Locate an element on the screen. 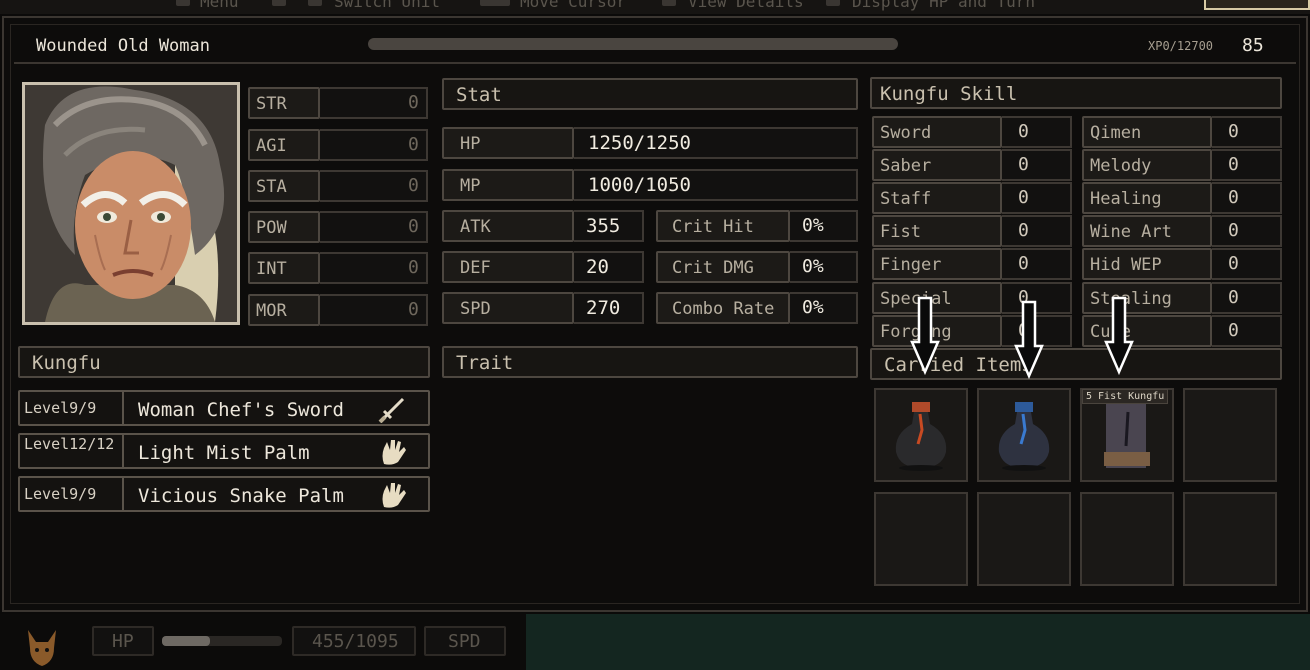 This screenshot has height=670, width=1310. stat-def-row: DEF 20 is located at coordinates (543, 267).